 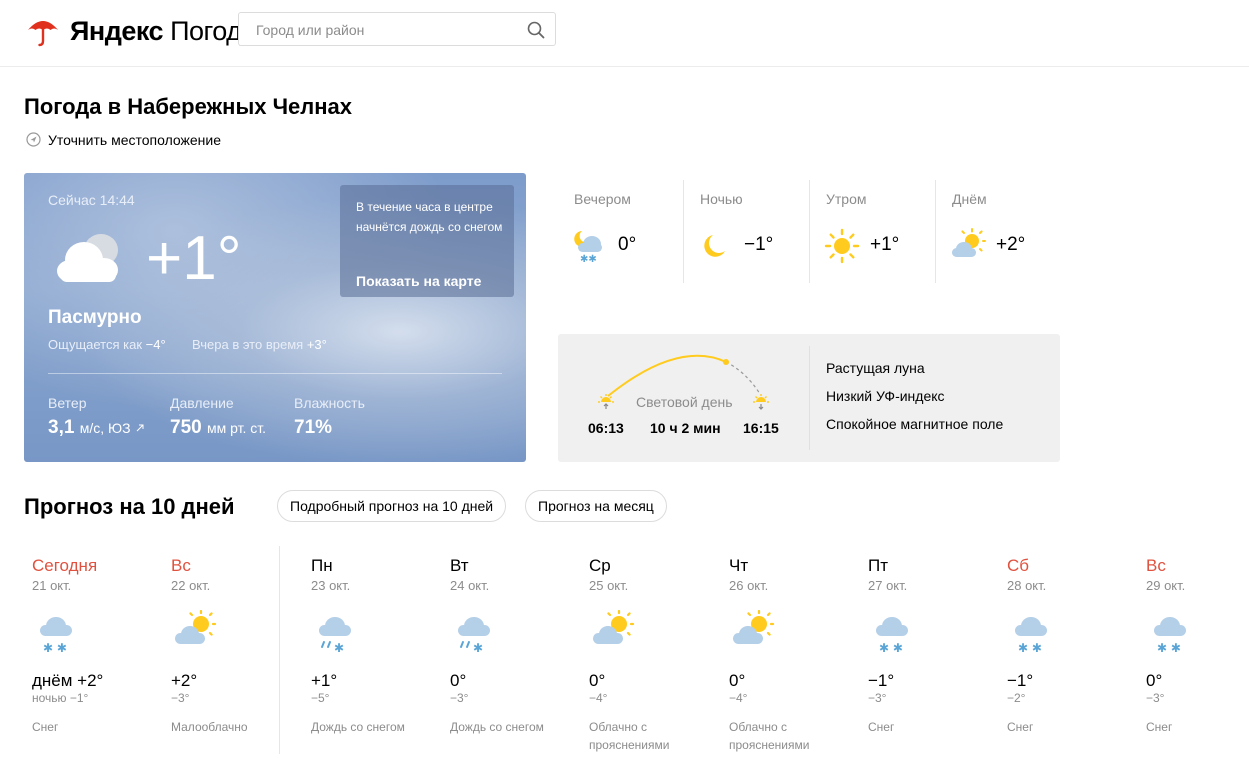 I want to click on part-temp: +2°, so click(x=1011, y=244).